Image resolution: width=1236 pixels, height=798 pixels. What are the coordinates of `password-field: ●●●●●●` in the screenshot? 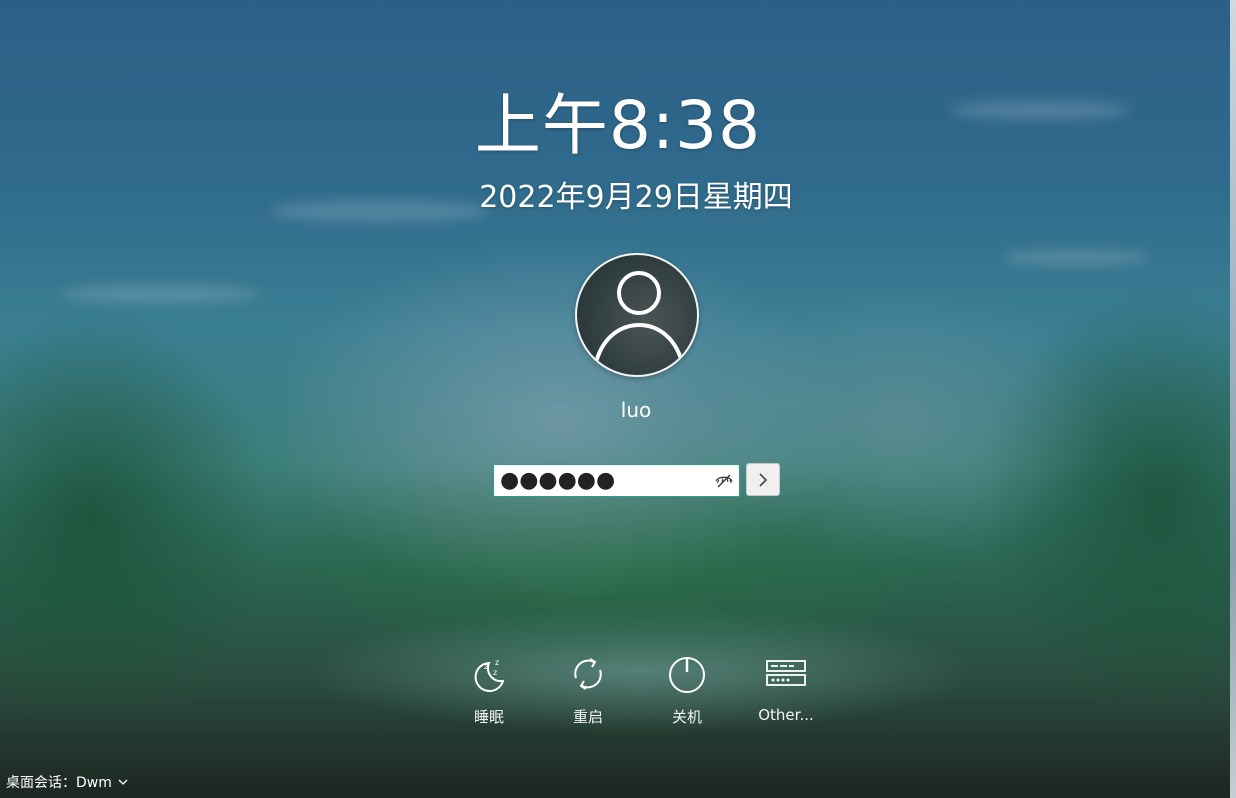 It's located at (616, 480).